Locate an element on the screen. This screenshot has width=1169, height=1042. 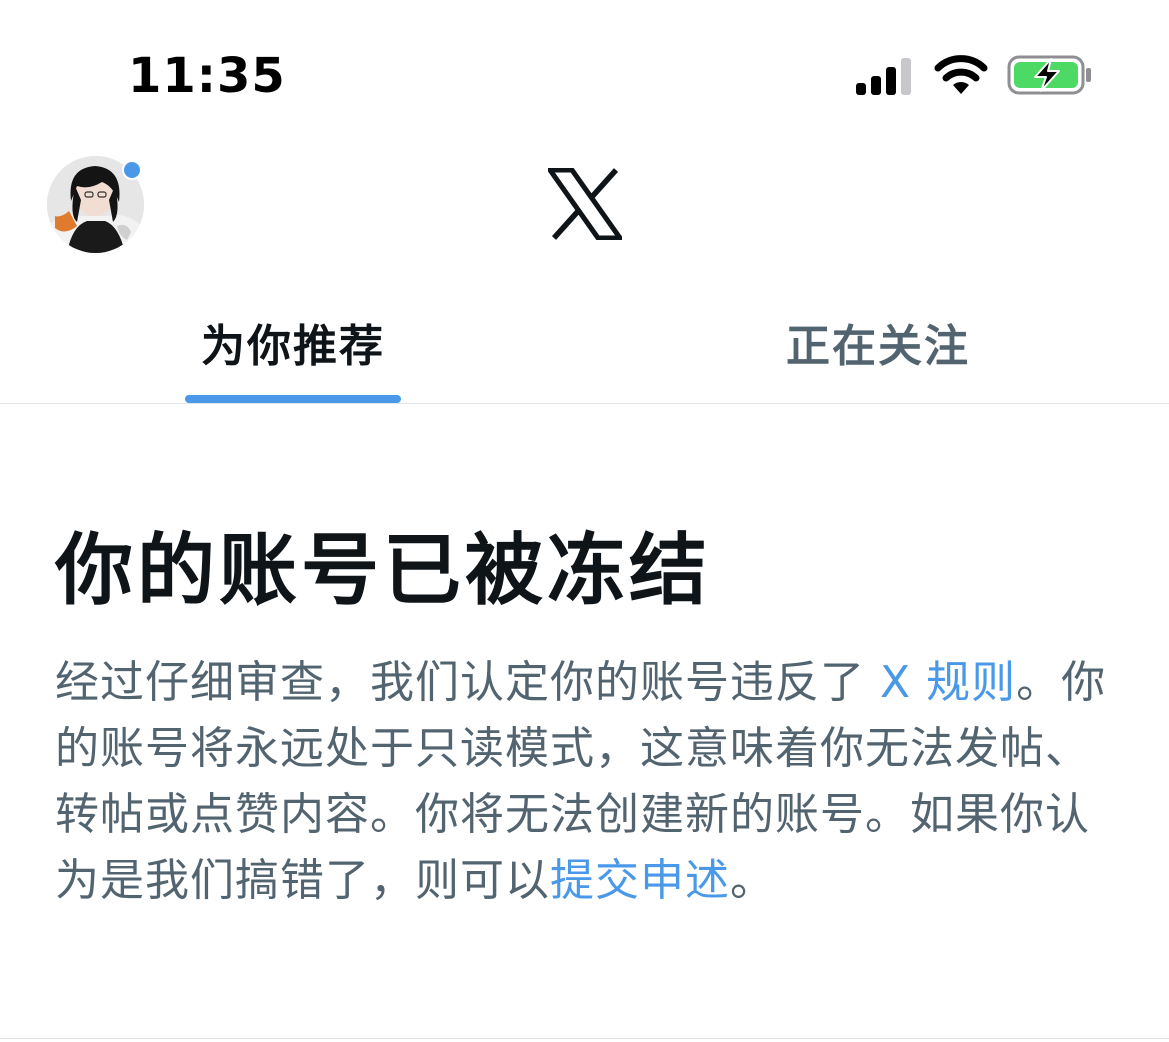
notice-title: 你的账号已被冻结 is located at coordinates (383, 571).